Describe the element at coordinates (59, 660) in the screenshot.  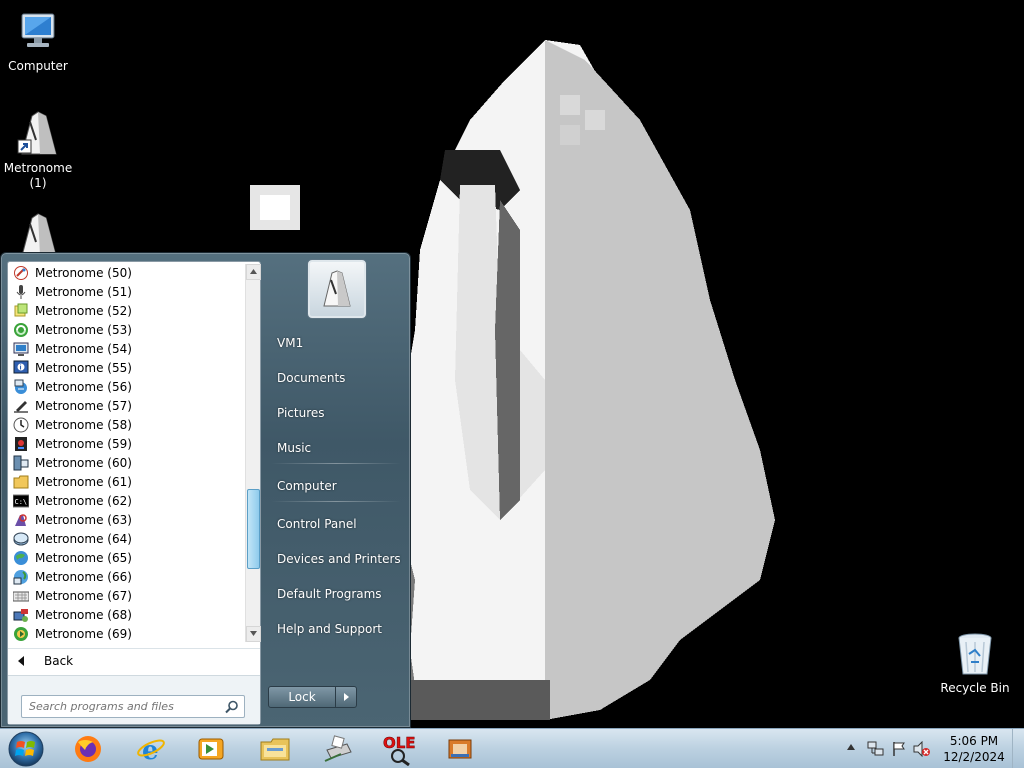
I see `back-label: Back` at that location.